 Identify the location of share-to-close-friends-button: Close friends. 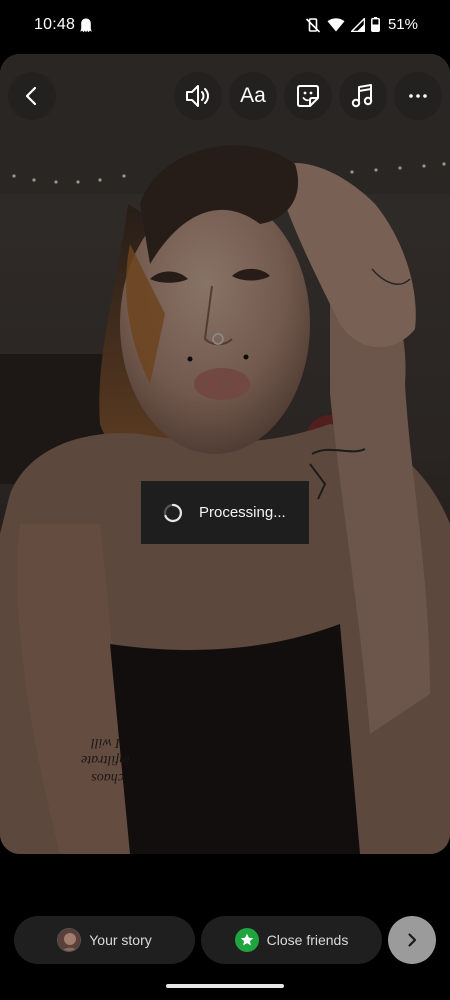
(291, 940).